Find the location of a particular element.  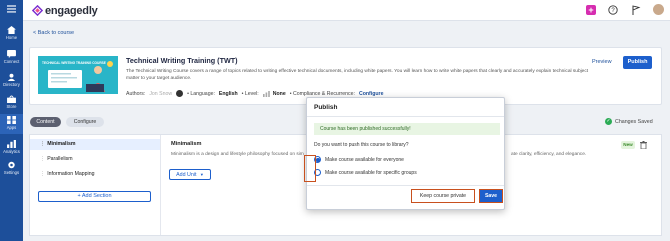

logo-text: engagedly is located at coordinates (71, 10).